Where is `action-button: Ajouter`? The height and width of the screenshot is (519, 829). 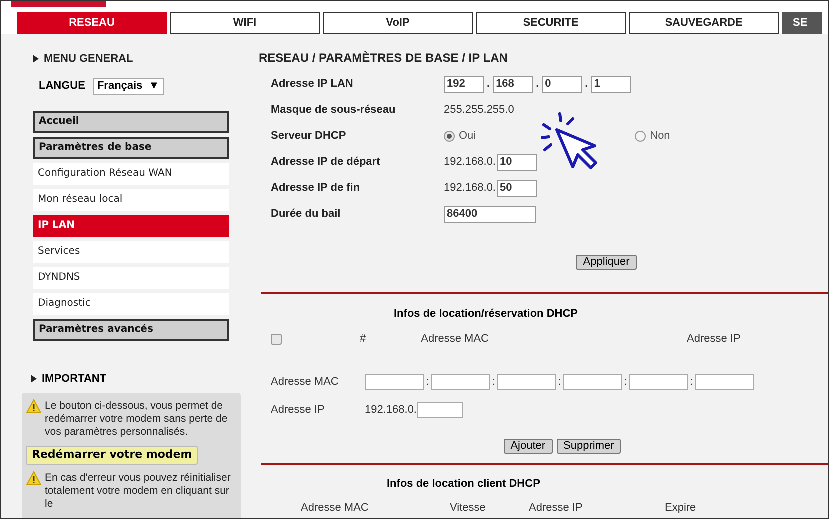 action-button: Ajouter is located at coordinates (528, 446).